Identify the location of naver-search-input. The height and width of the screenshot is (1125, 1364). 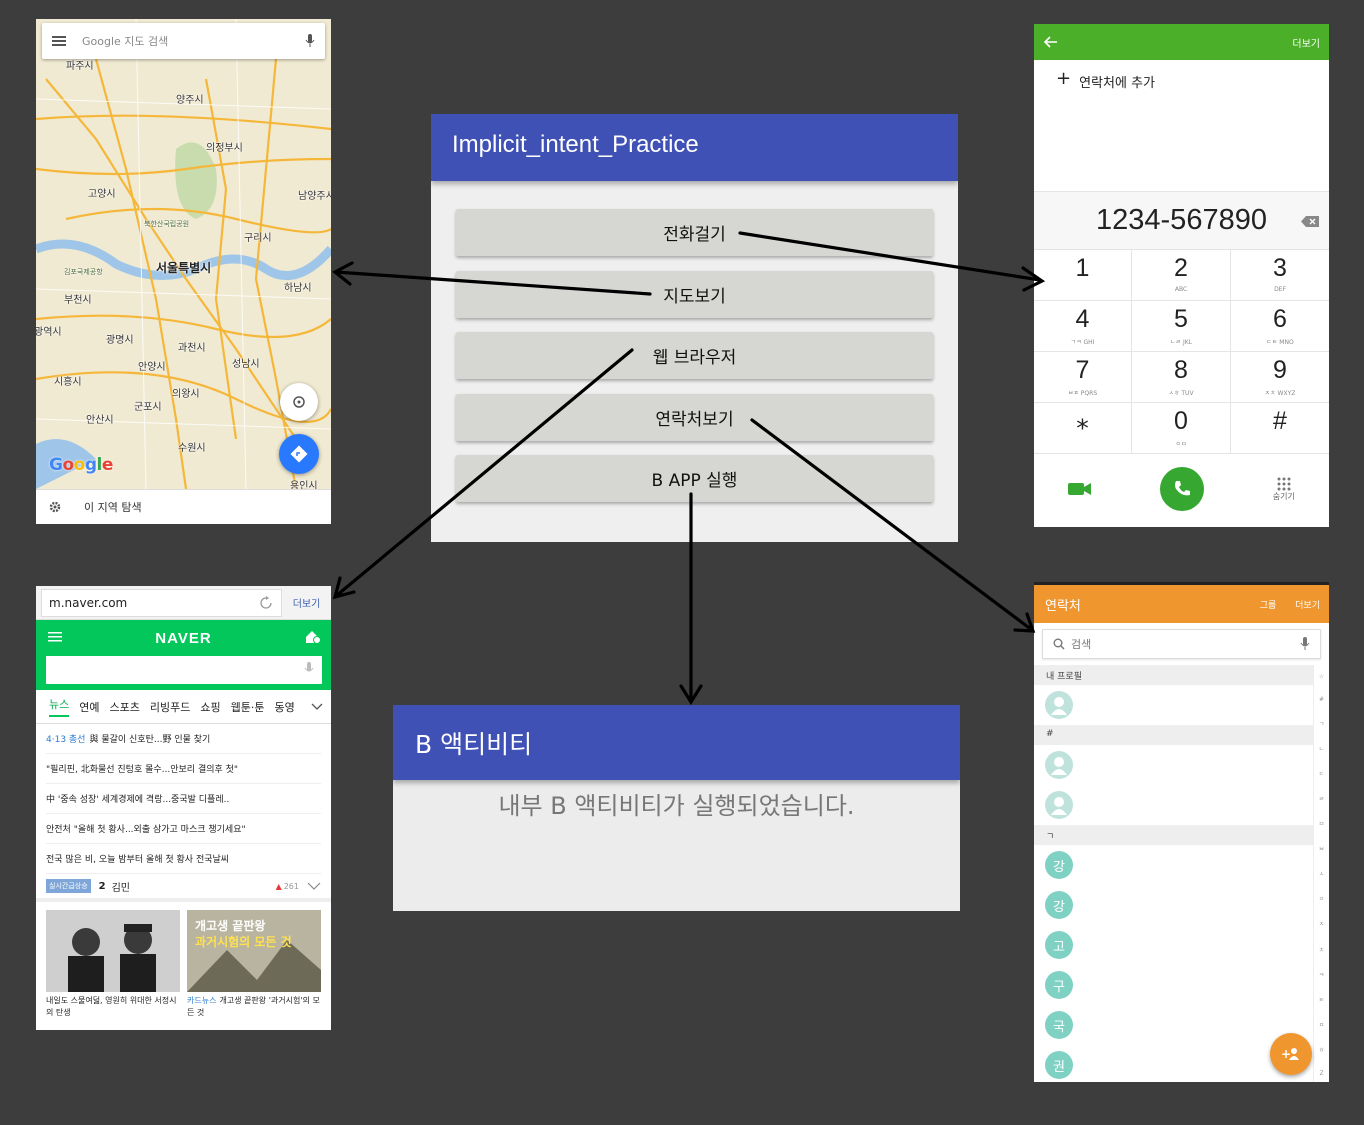
(184, 670).